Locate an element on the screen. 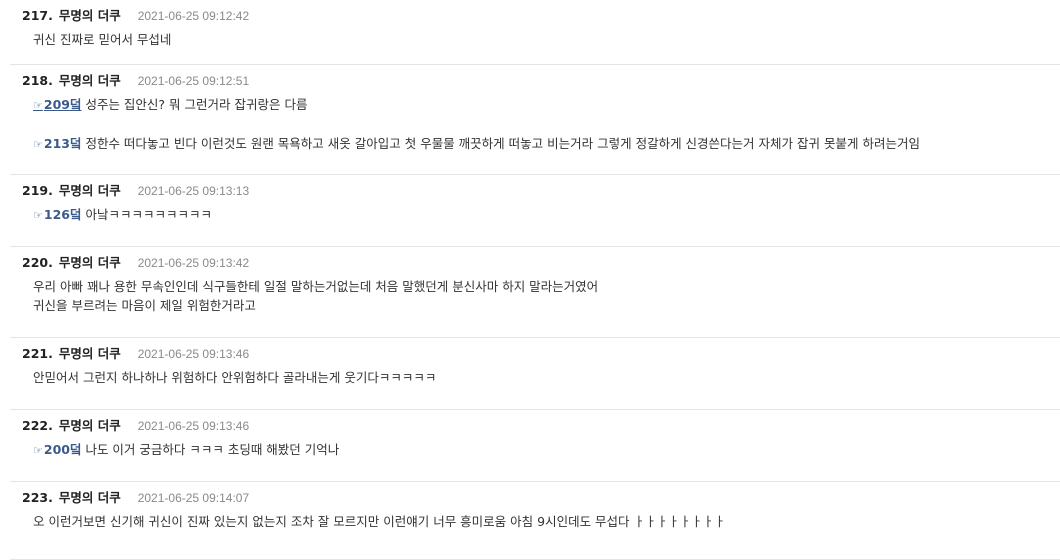  comment-text: 성주는 집안신? 뭐 그런거라 잡귀랑은 다름 is located at coordinates (194, 104).